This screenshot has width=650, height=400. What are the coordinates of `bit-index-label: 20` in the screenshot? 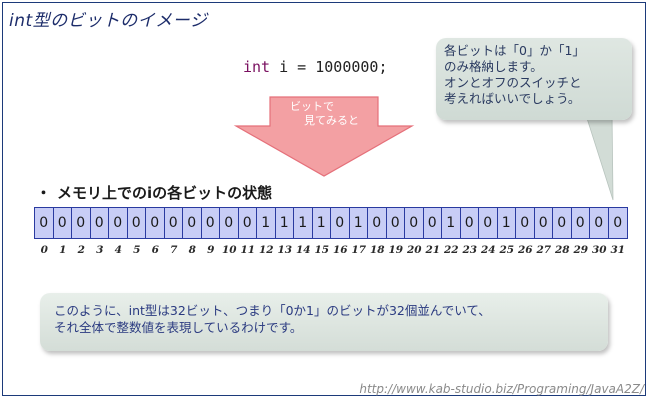 It's located at (414, 250).